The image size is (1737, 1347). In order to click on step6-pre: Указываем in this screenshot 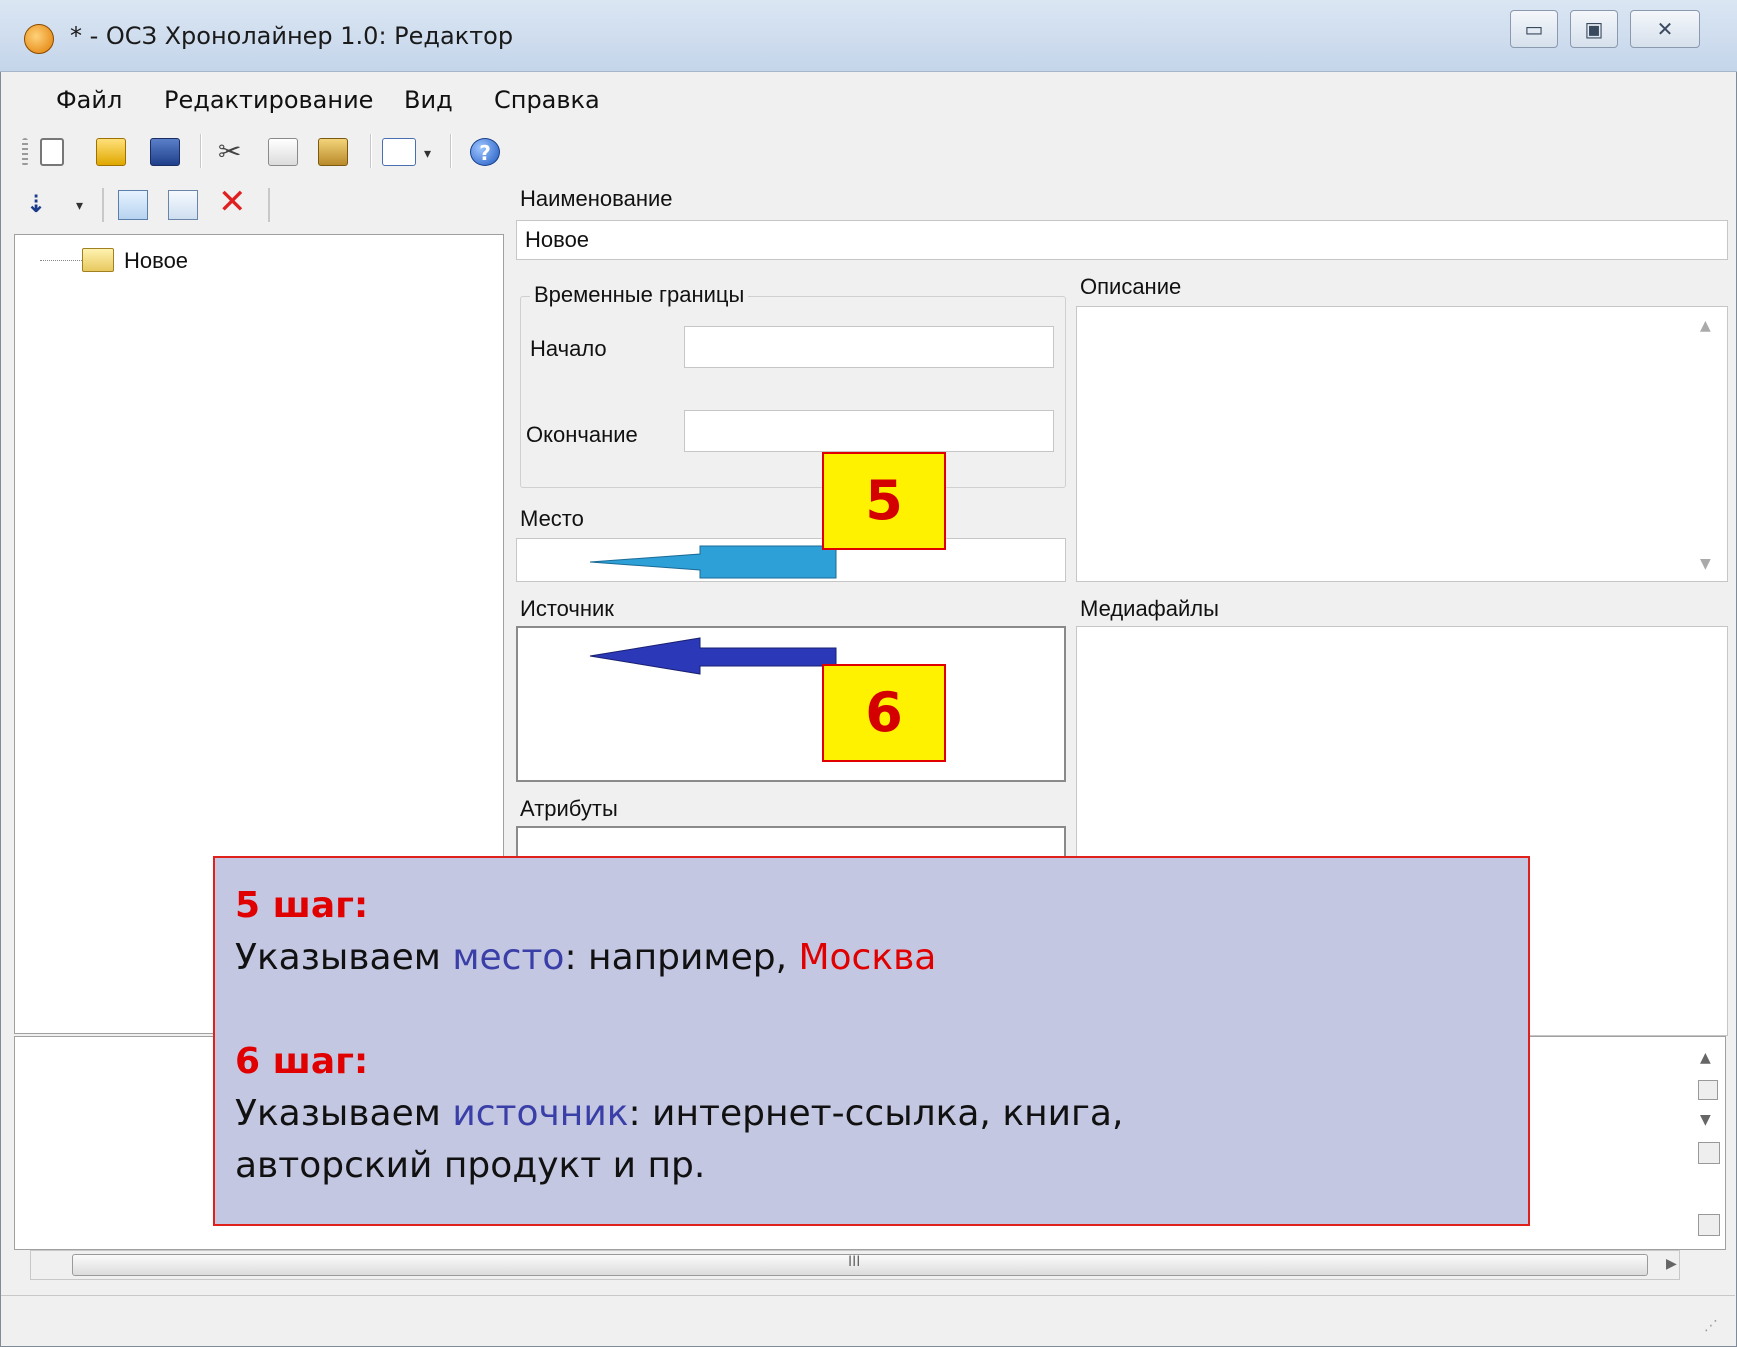, I will do `click(344, 1113)`.